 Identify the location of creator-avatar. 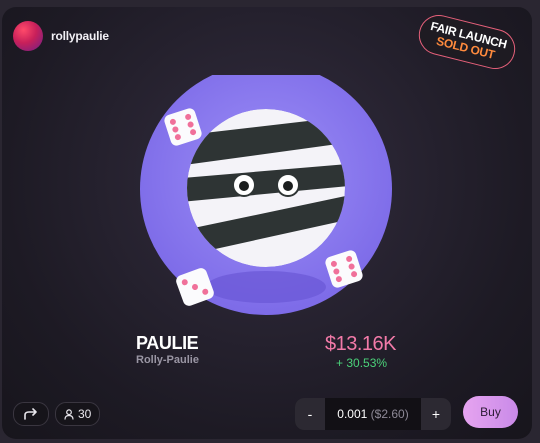
(28, 36).